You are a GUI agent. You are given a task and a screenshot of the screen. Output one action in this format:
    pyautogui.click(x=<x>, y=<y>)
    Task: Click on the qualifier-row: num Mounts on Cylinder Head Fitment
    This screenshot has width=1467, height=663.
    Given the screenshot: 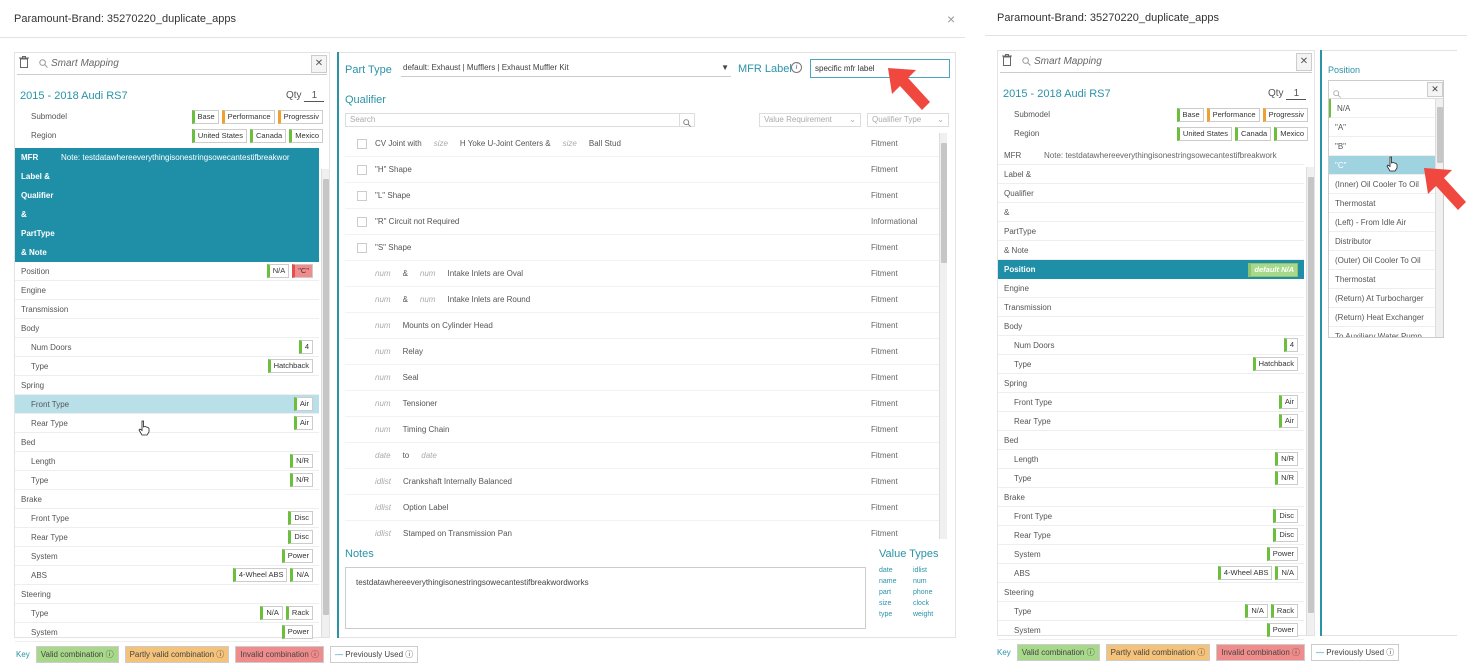 What is the action you would take?
    pyautogui.click(x=642, y=326)
    